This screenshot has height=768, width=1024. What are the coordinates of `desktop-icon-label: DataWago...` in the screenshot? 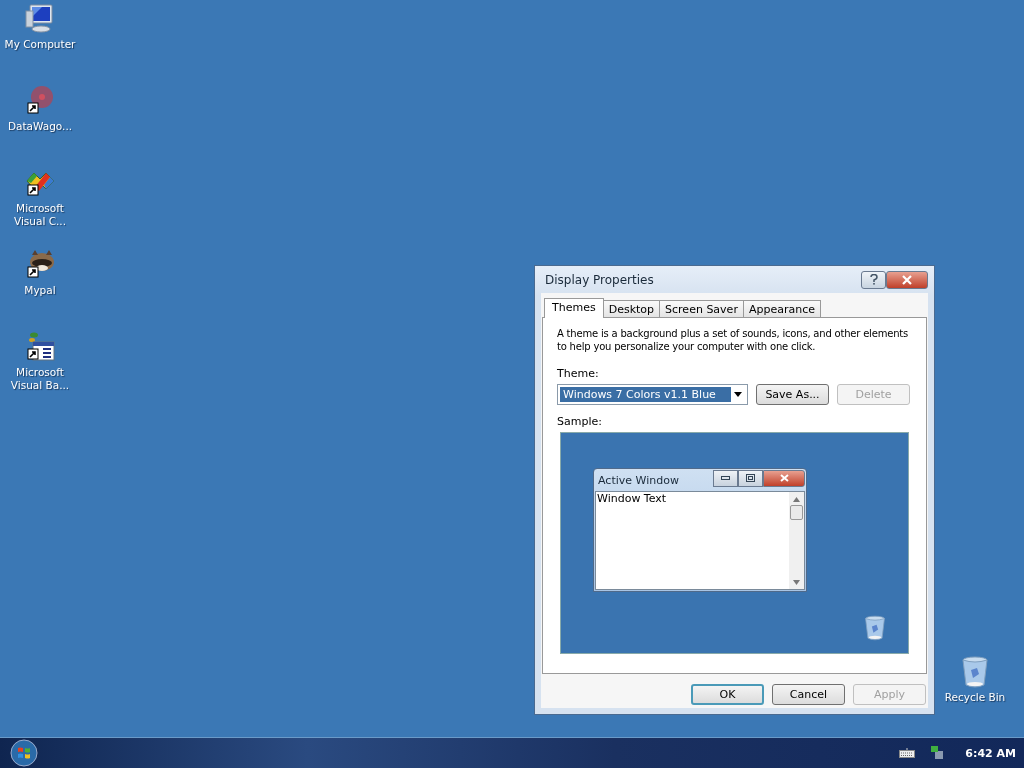 It's located at (40, 126).